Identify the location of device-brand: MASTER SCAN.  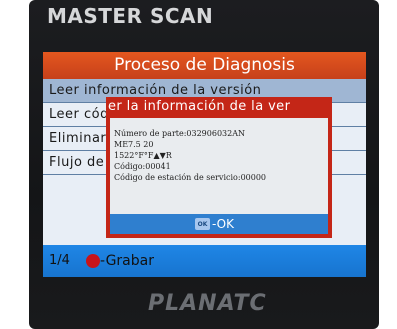
(130, 16).